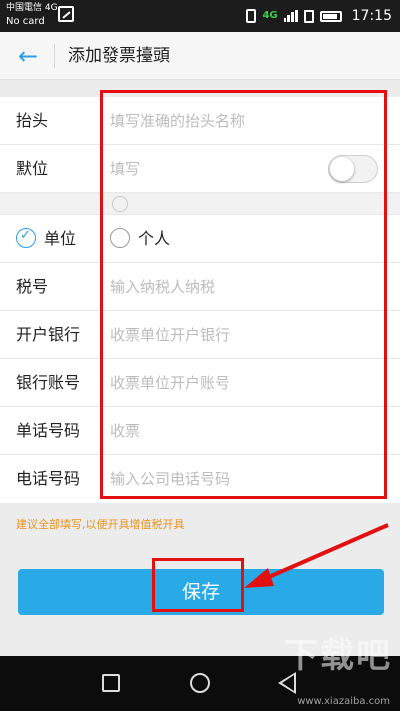 This screenshot has height=711, width=400. What do you see at coordinates (28, 56) in the screenshot?
I see `arrow-left-icon: ←` at bounding box center [28, 56].